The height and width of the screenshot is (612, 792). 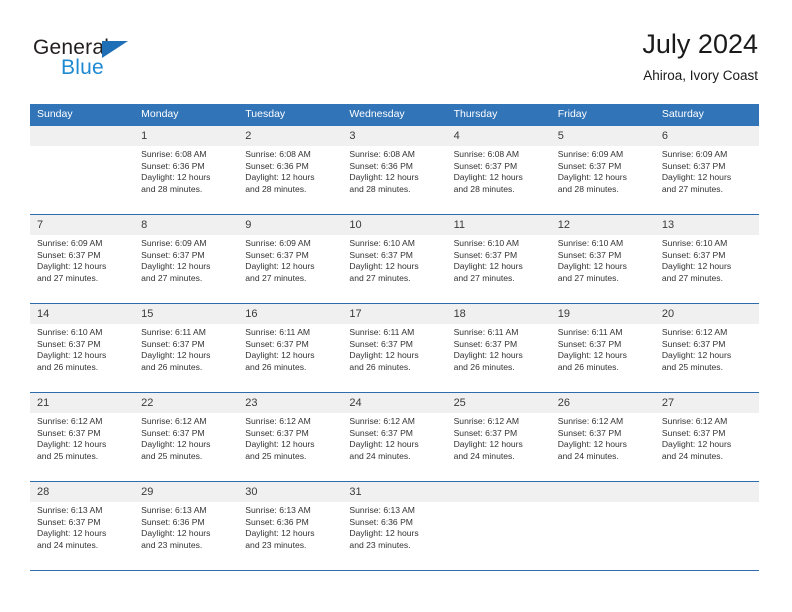 What do you see at coordinates (55, 114) in the screenshot?
I see `weekday-header-sunday: Sunday` at bounding box center [55, 114].